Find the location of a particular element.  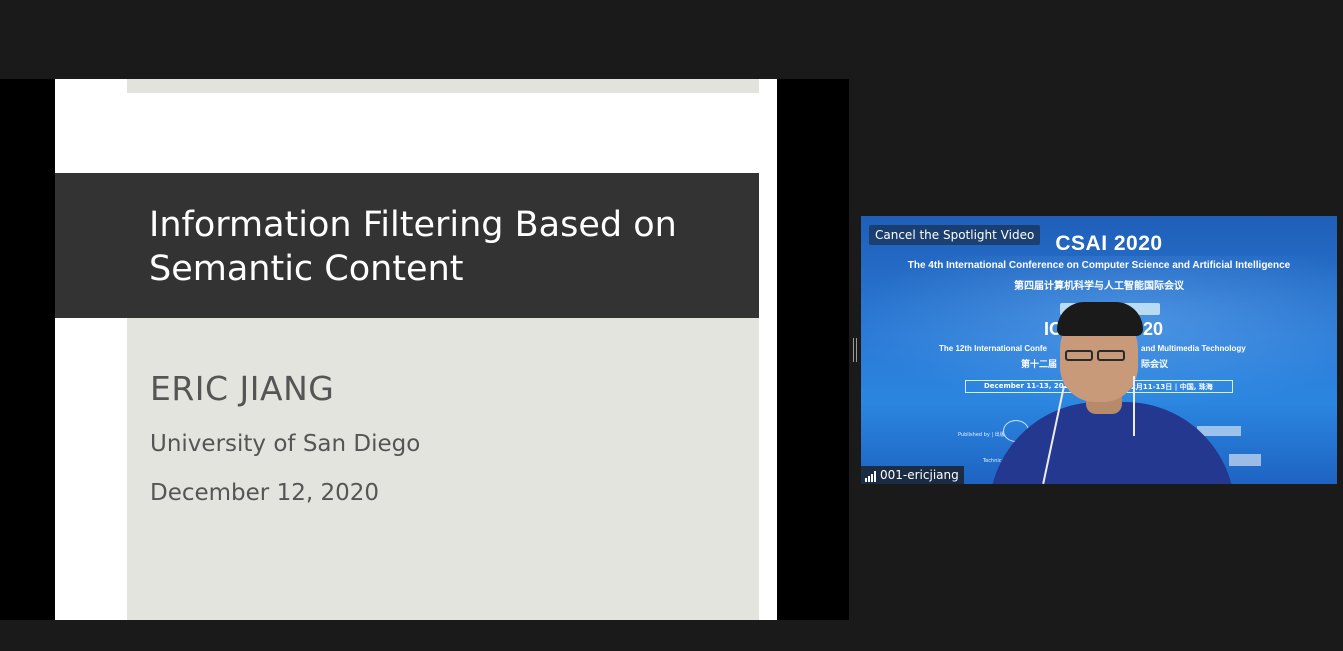

banner-chinese-line-right: 际会议 is located at coordinates (1155, 365).